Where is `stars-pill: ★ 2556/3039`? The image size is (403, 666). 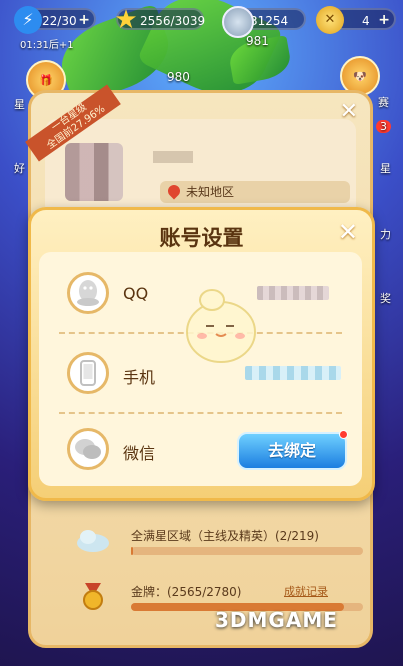 stars-pill: ★ 2556/3039 is located at coordinates (160, 20).